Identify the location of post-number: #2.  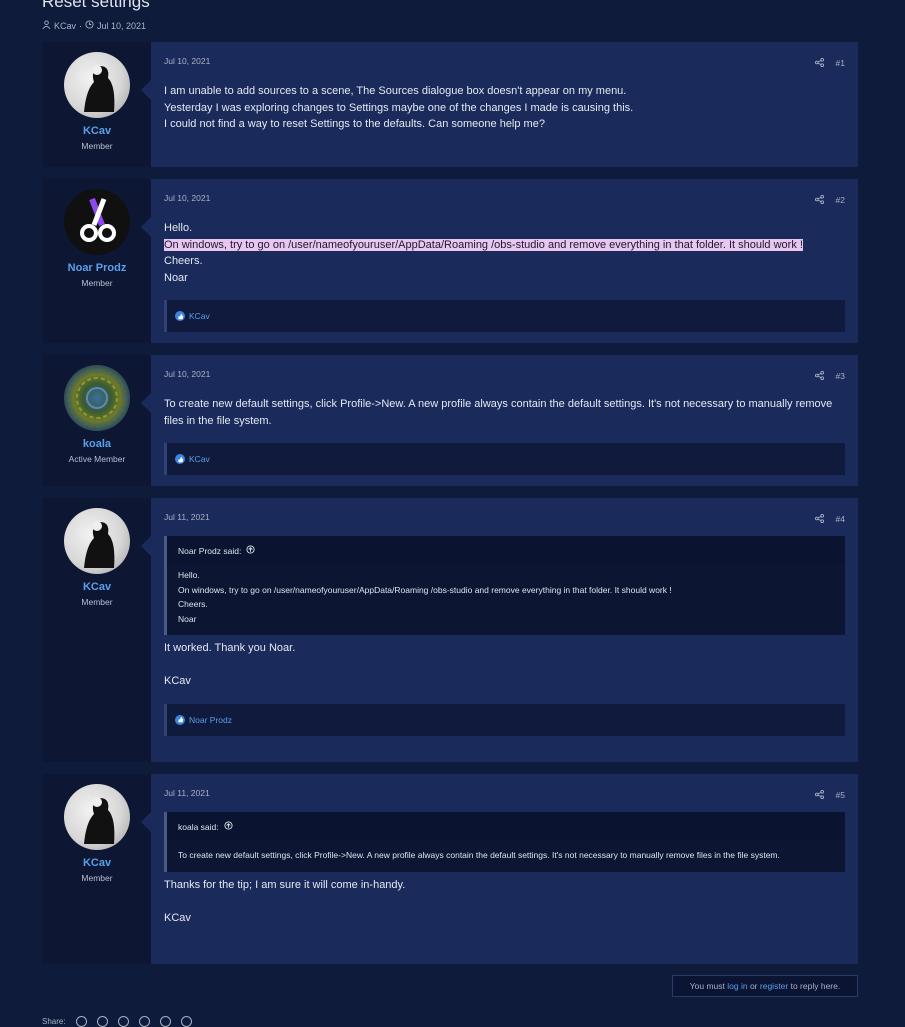
(840, 200).